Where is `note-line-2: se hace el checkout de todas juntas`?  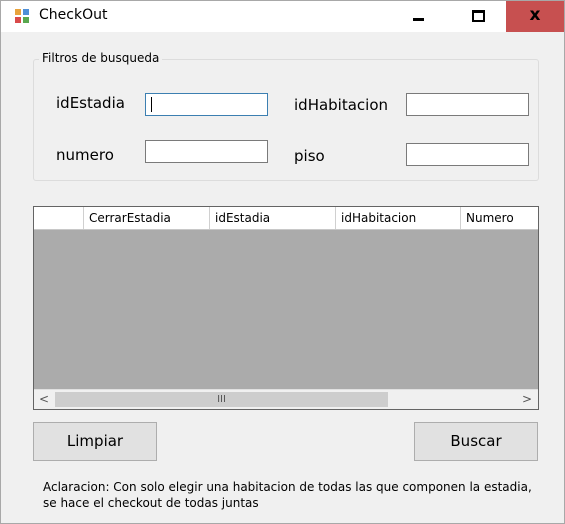 note-line-2: se hace el checkout de todas juntas is located at coordinates (151, 503).